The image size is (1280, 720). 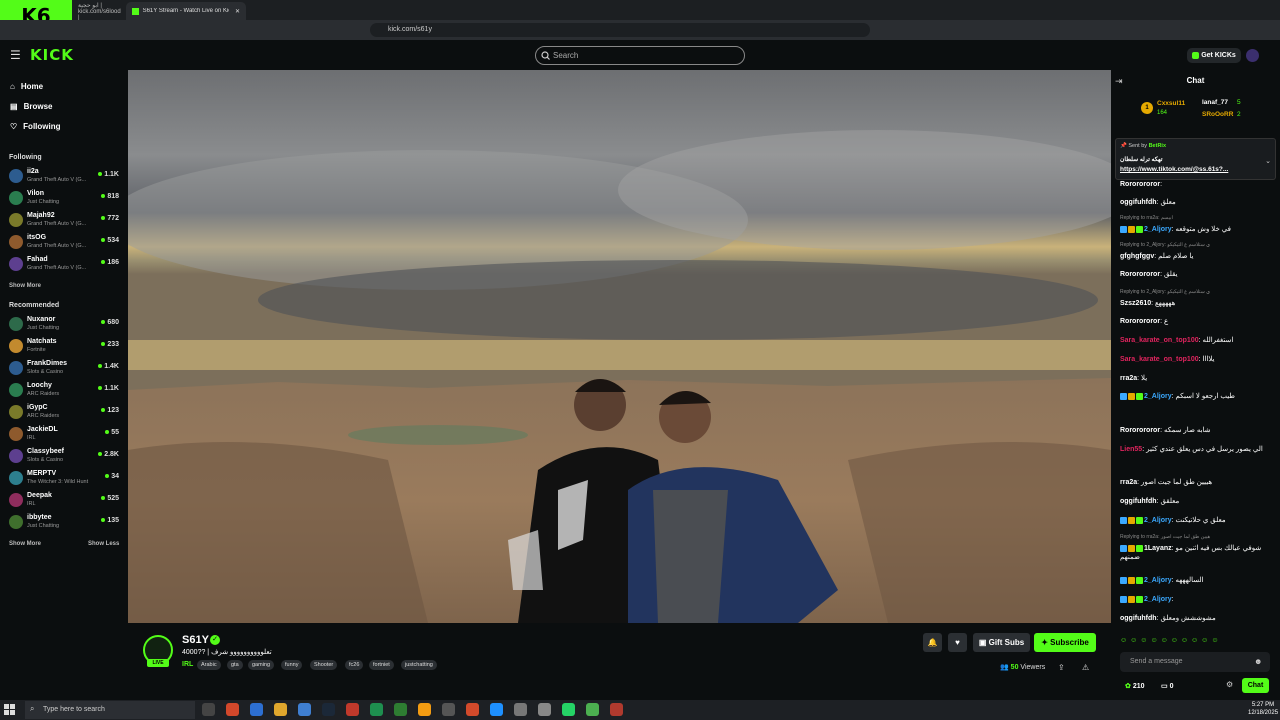 I want to click on browser-tab-active: S61Y Stream - Watch Live on Kick ✕, so click(x=186, y=11).